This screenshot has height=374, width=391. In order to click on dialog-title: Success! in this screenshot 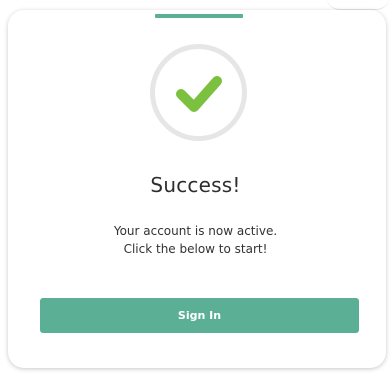, I will do `click(195, 185)`.